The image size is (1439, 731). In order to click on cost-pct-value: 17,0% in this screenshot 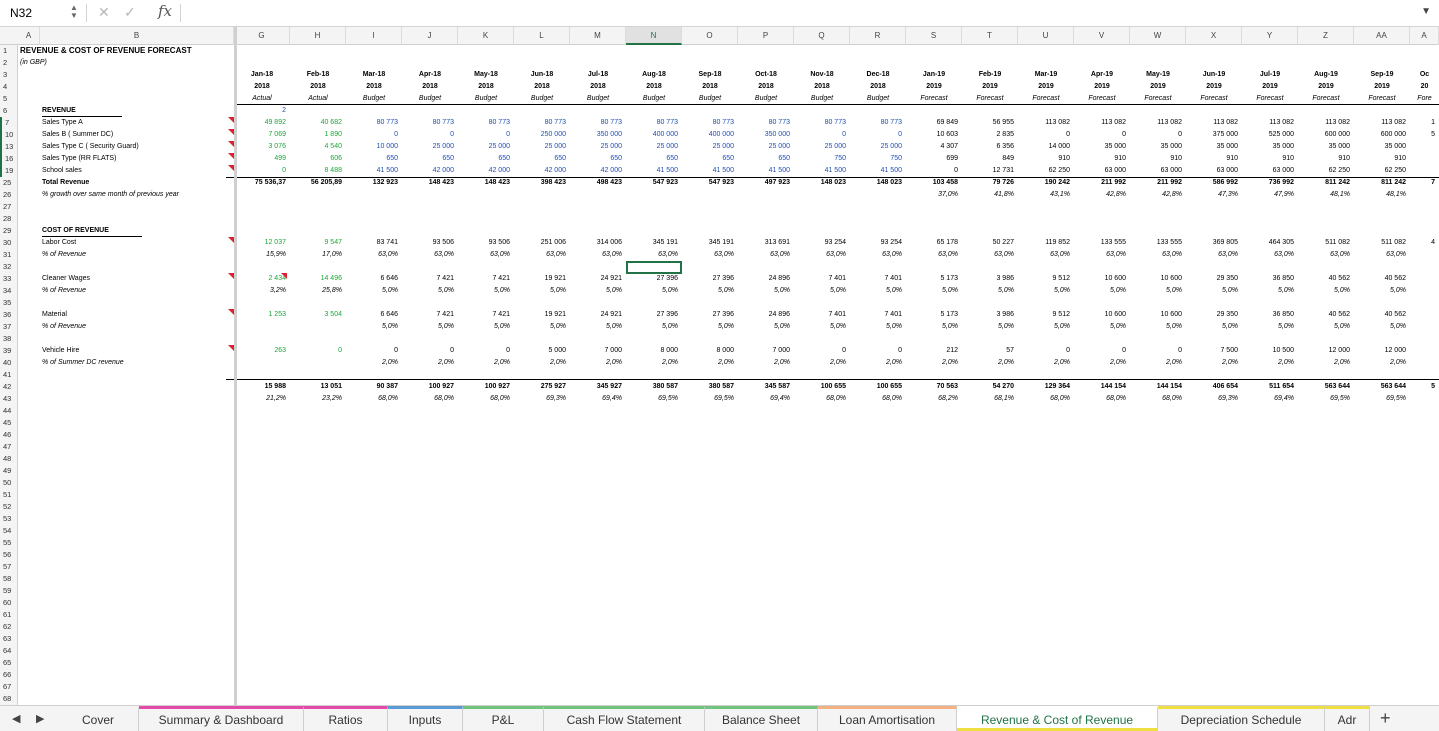, I will do `click(316, 255)`.